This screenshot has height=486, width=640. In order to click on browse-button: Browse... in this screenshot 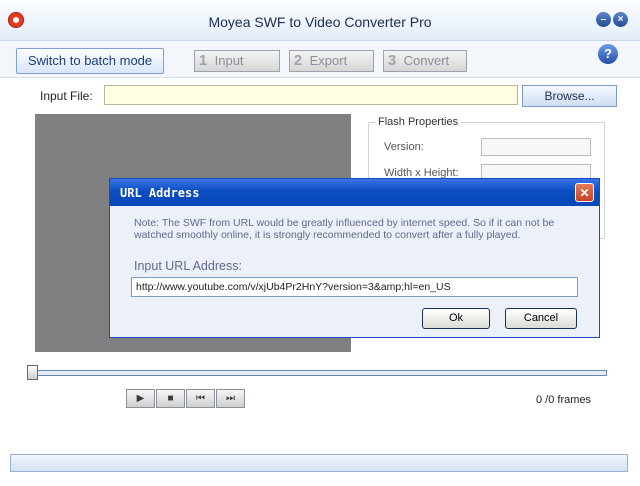, I will do `click(569, 96)`.